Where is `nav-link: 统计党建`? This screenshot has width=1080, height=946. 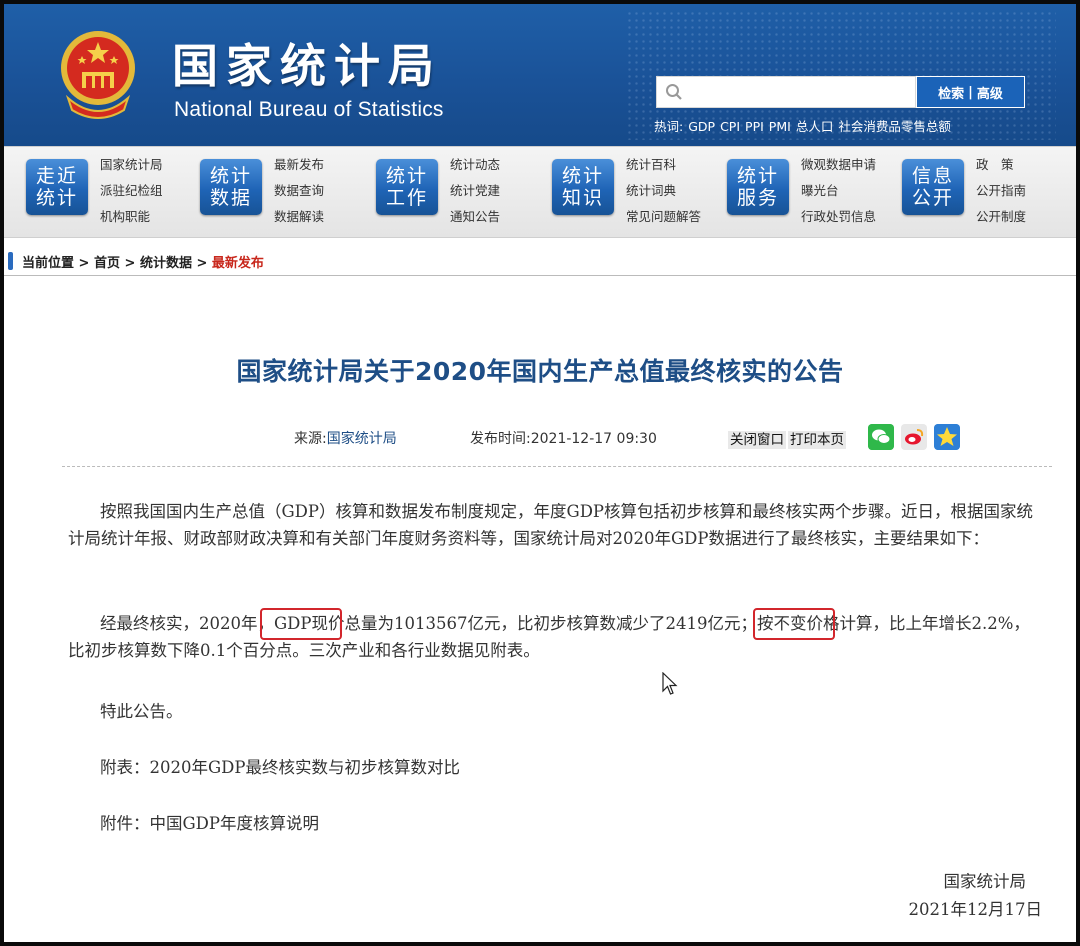
nav-link: 统计党建 is located at coordinates (505, 194).